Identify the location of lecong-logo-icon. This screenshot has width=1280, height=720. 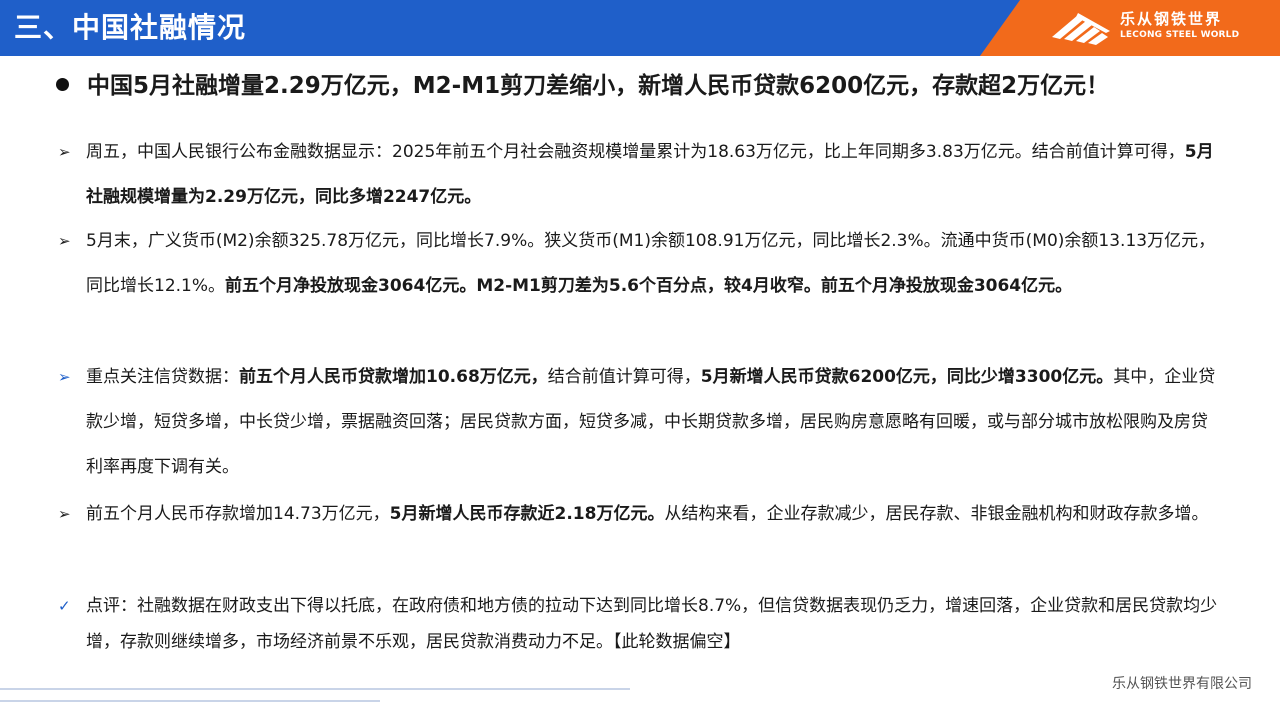
(1081, 29).